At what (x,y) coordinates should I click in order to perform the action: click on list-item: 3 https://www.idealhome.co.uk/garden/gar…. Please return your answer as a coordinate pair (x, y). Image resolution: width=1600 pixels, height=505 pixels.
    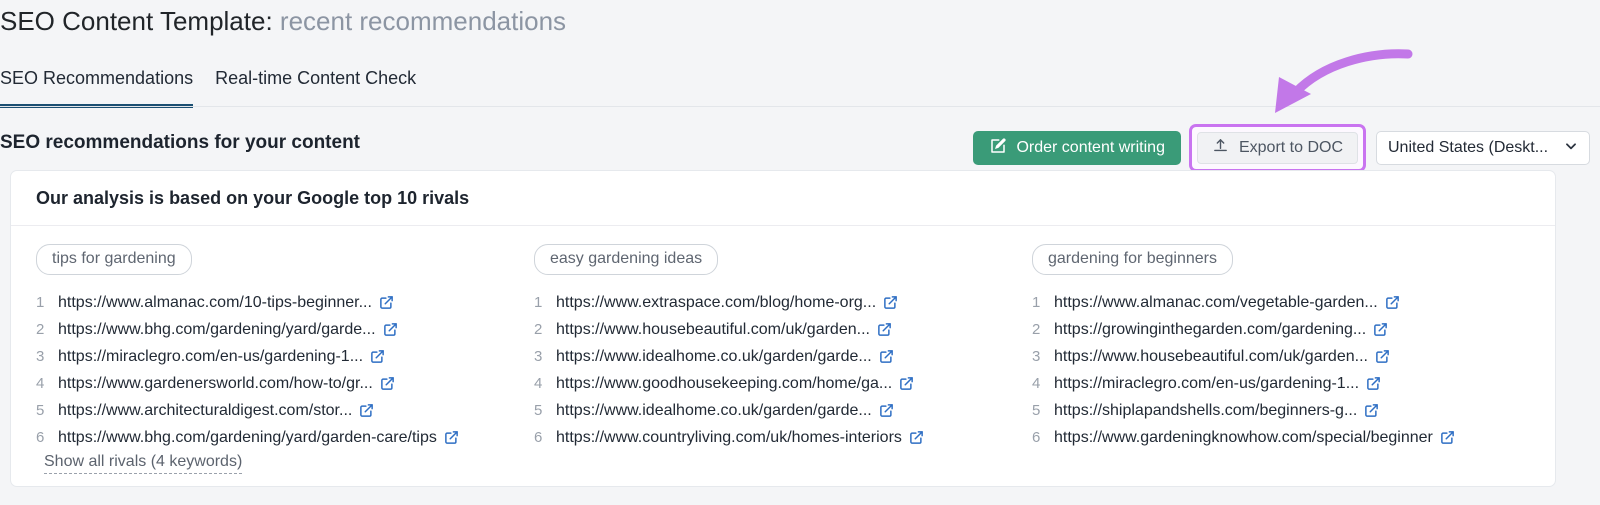
    Looking at the image, I should click on (783, 356).